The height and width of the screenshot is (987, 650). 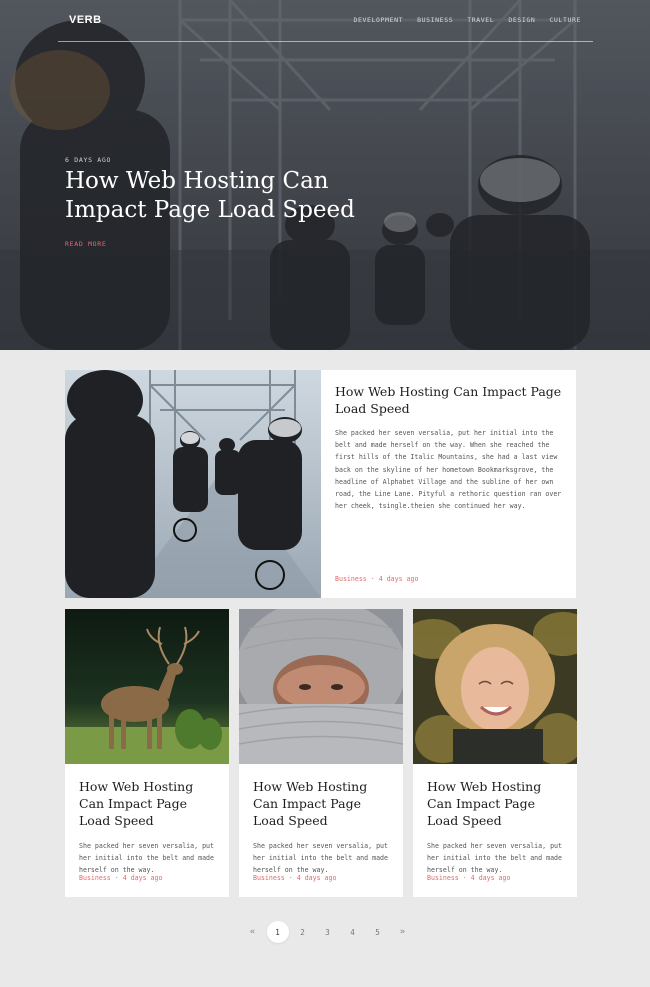 I want to click on featured-post-image, so click(x=193, y=484).